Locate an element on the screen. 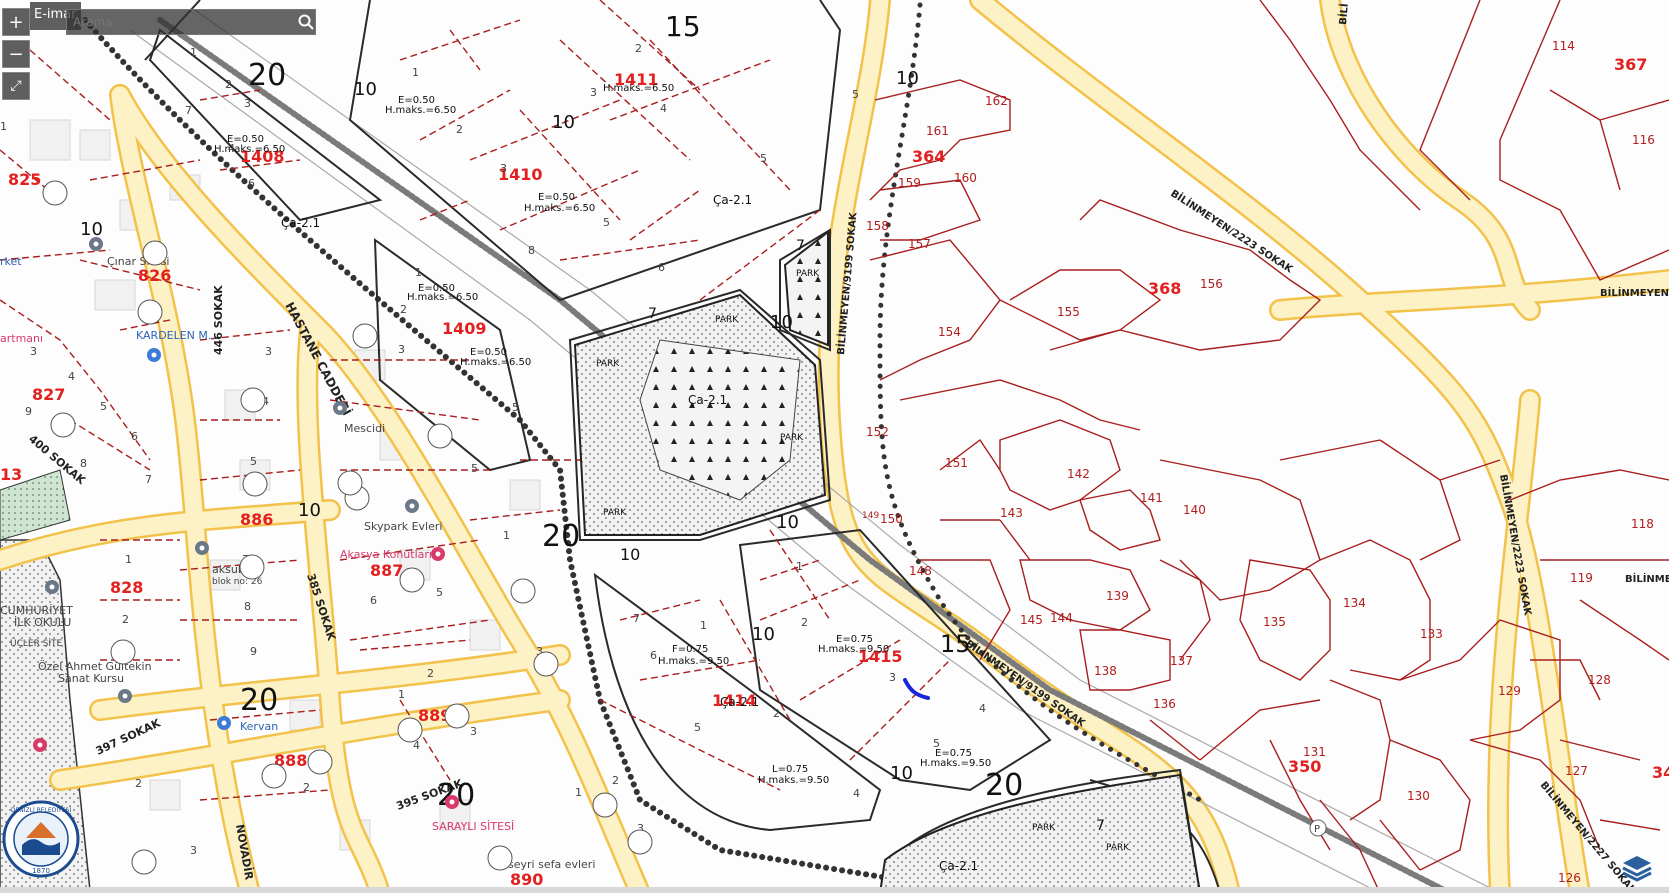  search-input is located at coordinates (191, 22).